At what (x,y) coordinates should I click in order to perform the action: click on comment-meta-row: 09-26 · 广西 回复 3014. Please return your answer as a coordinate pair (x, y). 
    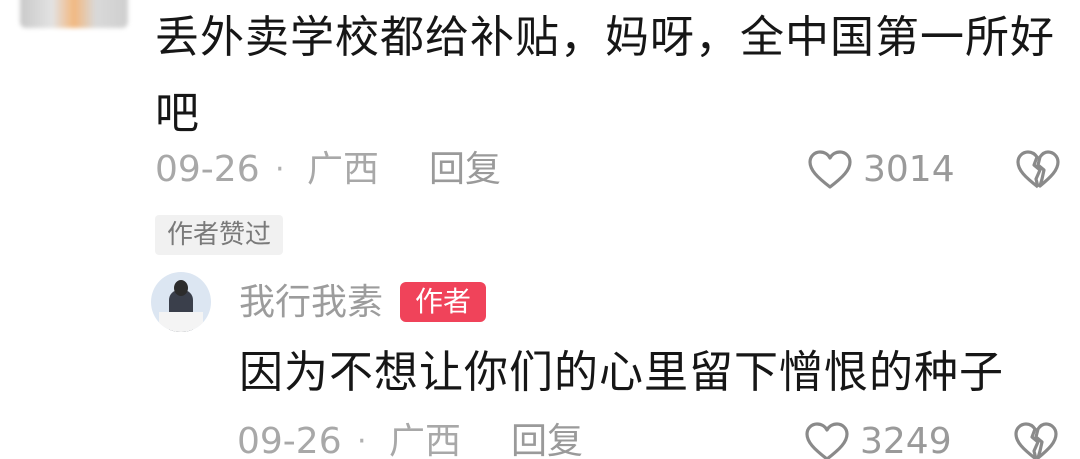
    Looking at the image, I should click on (615, 170).